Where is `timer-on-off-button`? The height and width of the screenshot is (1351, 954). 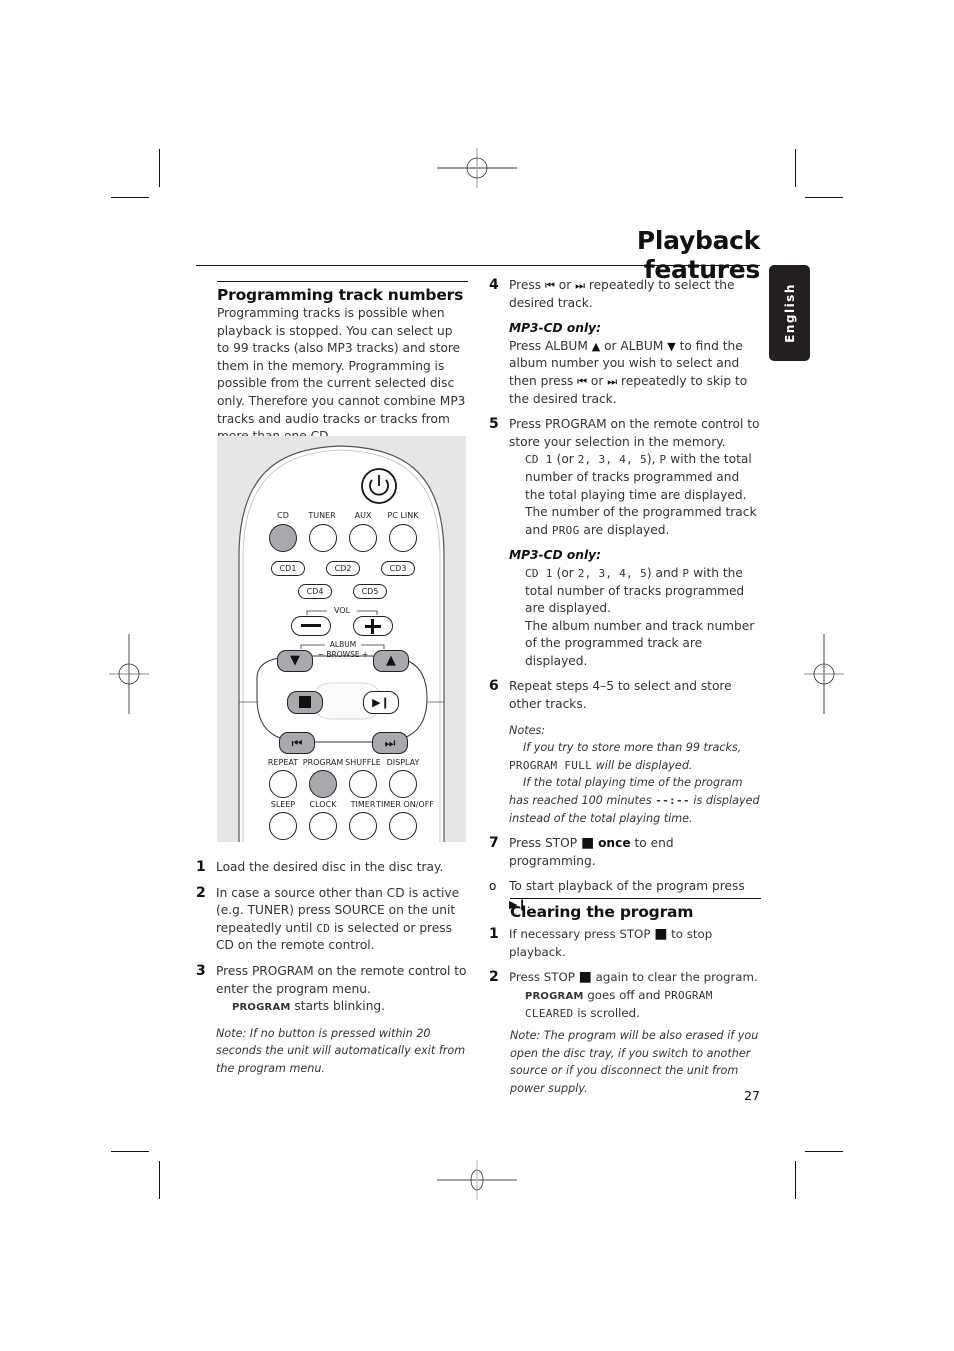 timer-on-off-button is located at coordinates (403, 826).